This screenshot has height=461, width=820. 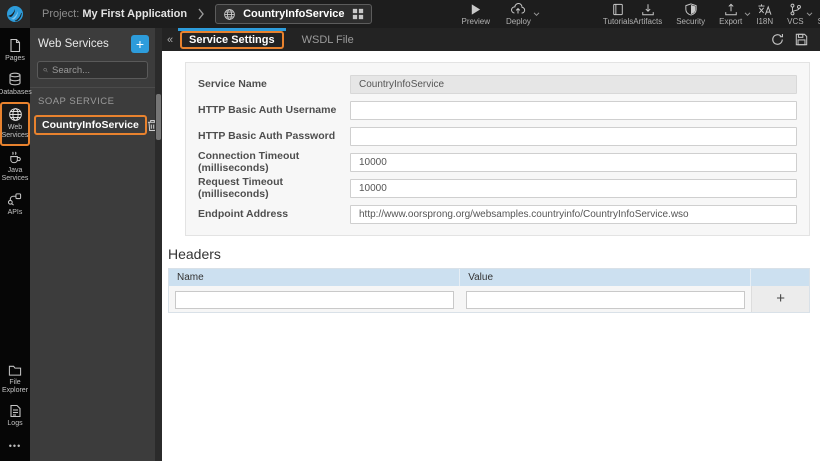 What do you see at coordinates (648, 9) in the screenshot?
I see `download-tray-icon` at bounding box center [648, 9].